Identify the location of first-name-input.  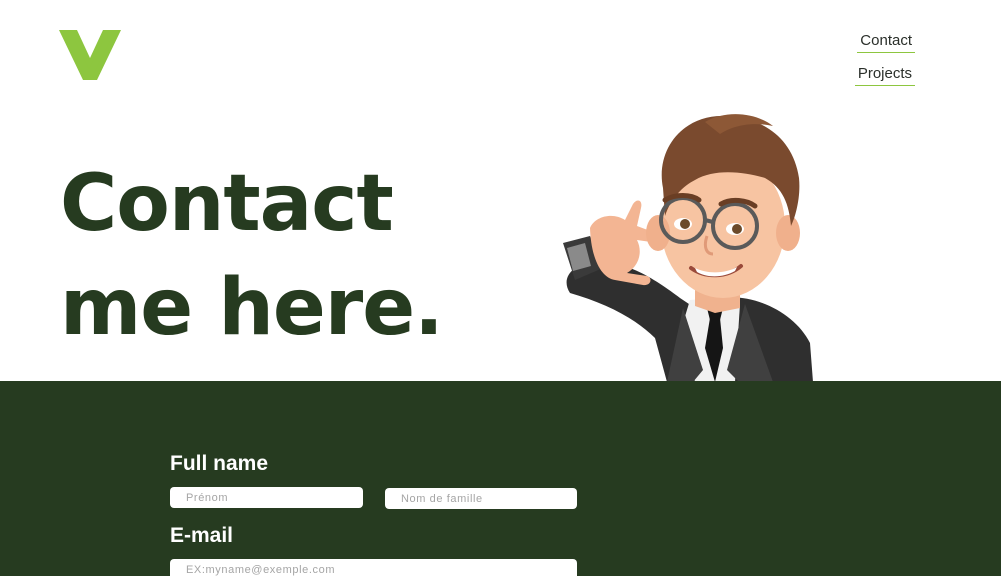
(266, 497).